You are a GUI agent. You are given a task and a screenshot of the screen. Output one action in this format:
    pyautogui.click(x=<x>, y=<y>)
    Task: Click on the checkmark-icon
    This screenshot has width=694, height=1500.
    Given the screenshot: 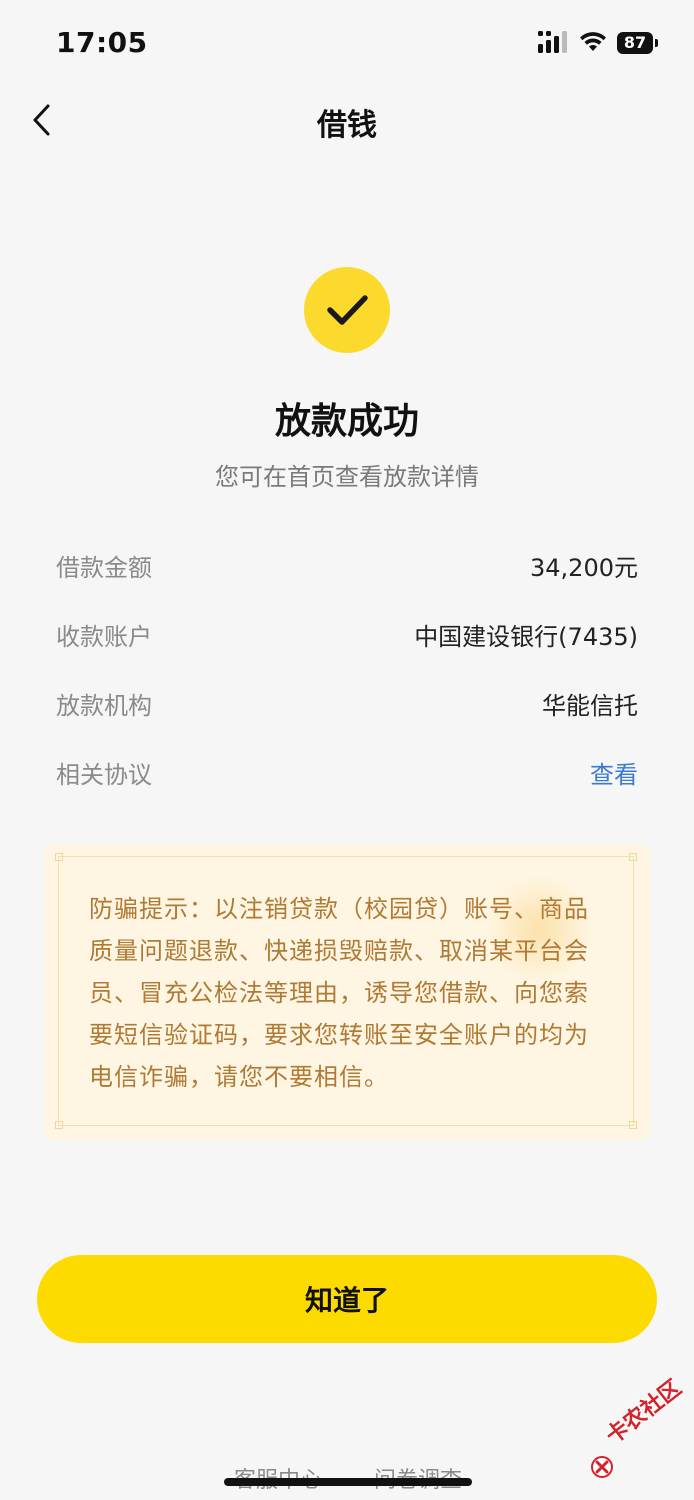 What is the action you would take?
    pyautogui.click(x=347, y=310)
    